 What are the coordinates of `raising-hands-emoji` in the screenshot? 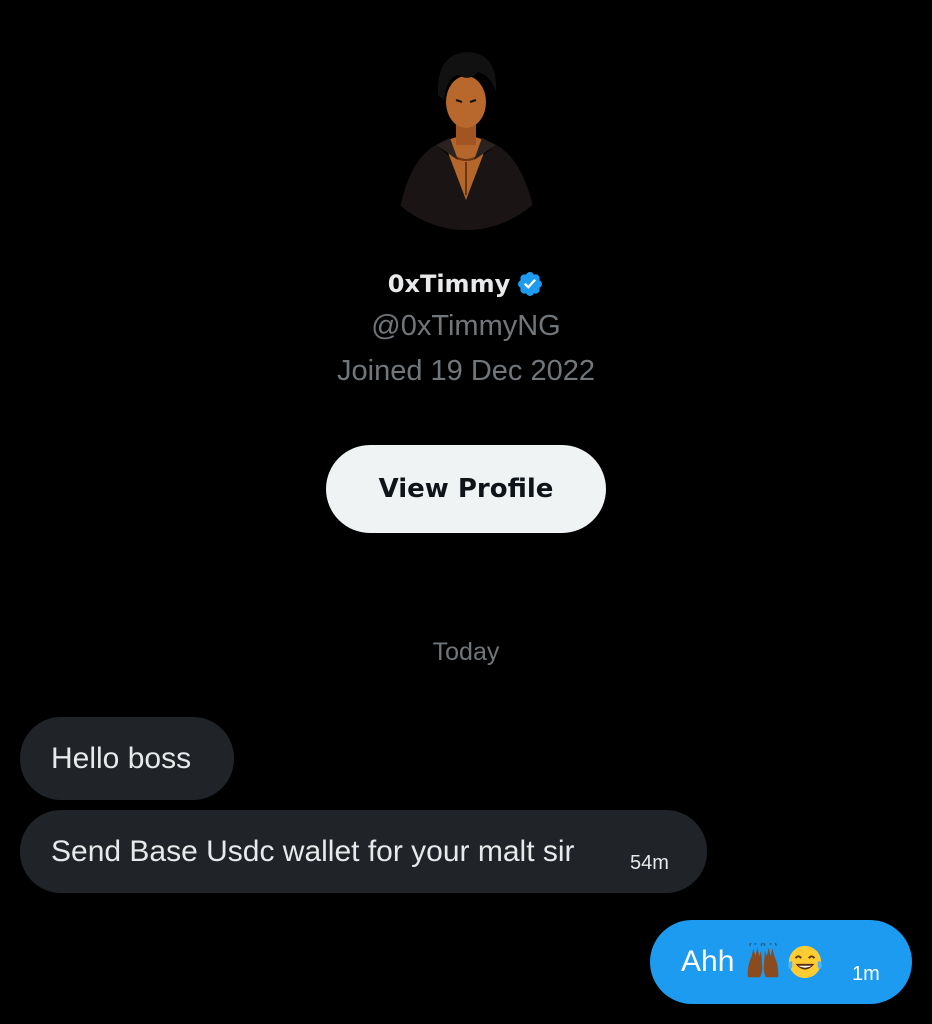 It's located at (763, 960).